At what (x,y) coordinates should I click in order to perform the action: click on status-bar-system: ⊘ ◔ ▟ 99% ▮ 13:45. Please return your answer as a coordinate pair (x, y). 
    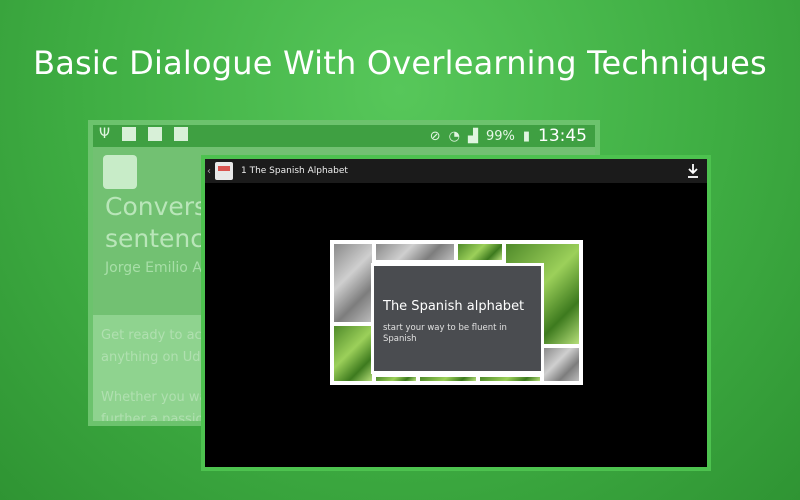
    Looking at the image, I should click on (508, 136).